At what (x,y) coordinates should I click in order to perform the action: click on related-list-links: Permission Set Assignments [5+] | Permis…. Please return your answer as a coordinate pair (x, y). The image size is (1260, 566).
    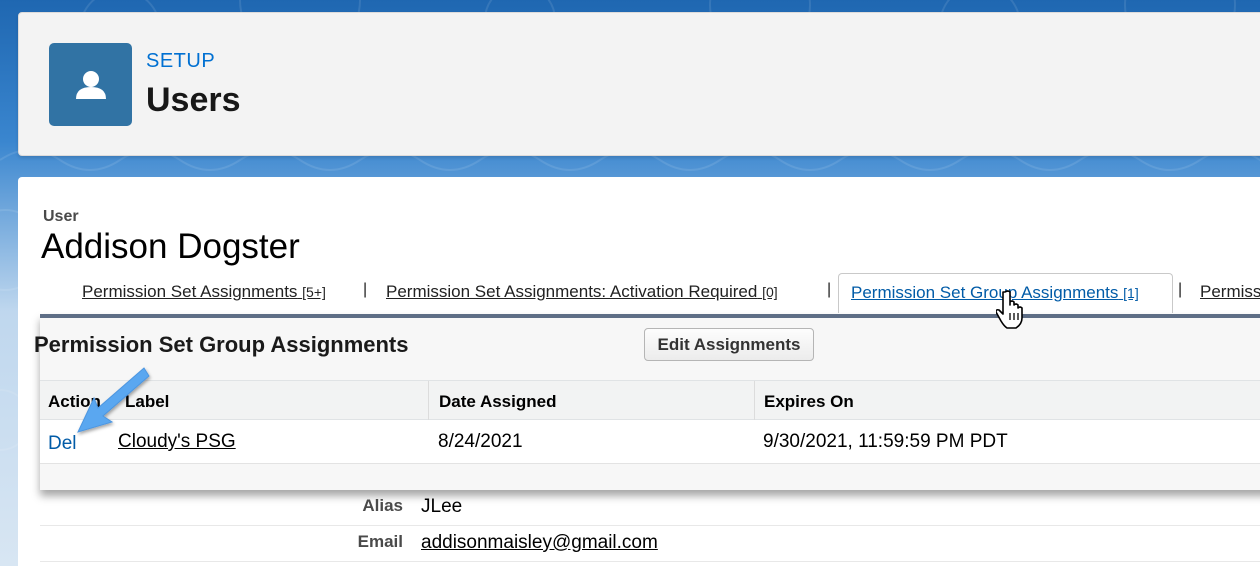
    Looking at the image, I should click on (639, 292).